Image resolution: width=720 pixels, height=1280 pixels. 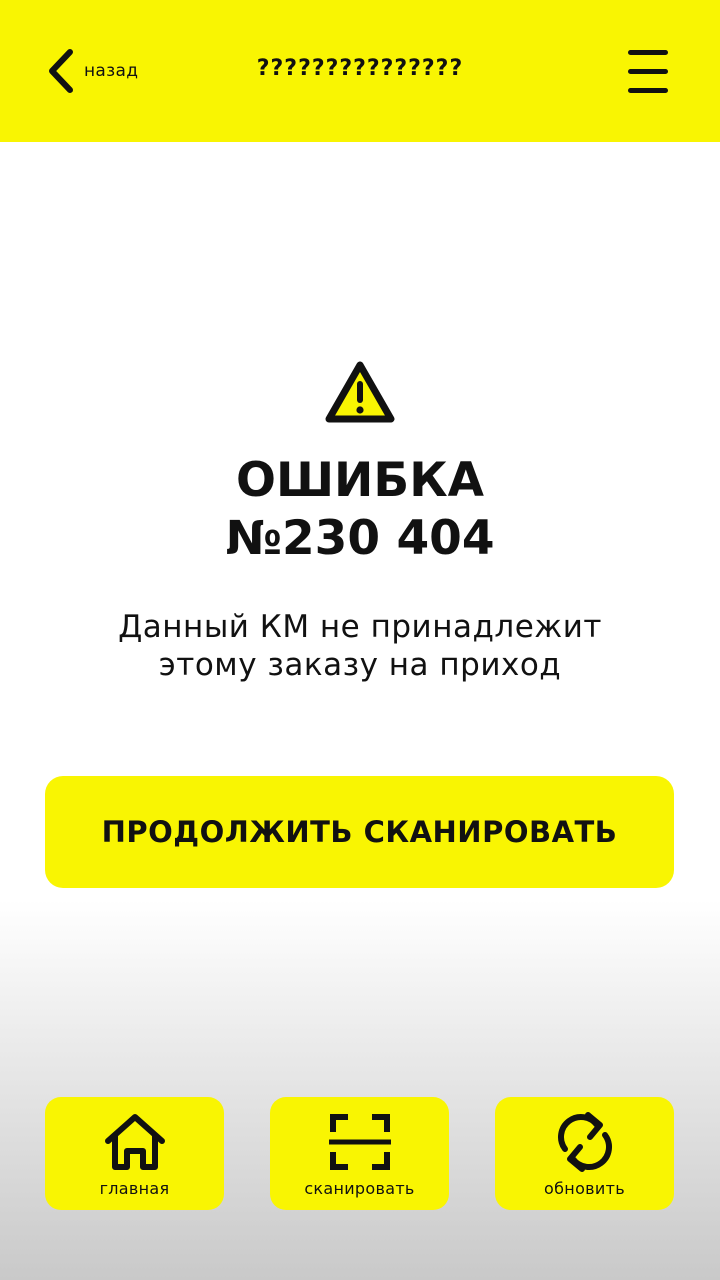 I want to click on tab-refresh: обновить, so click(x=584, y=1153).